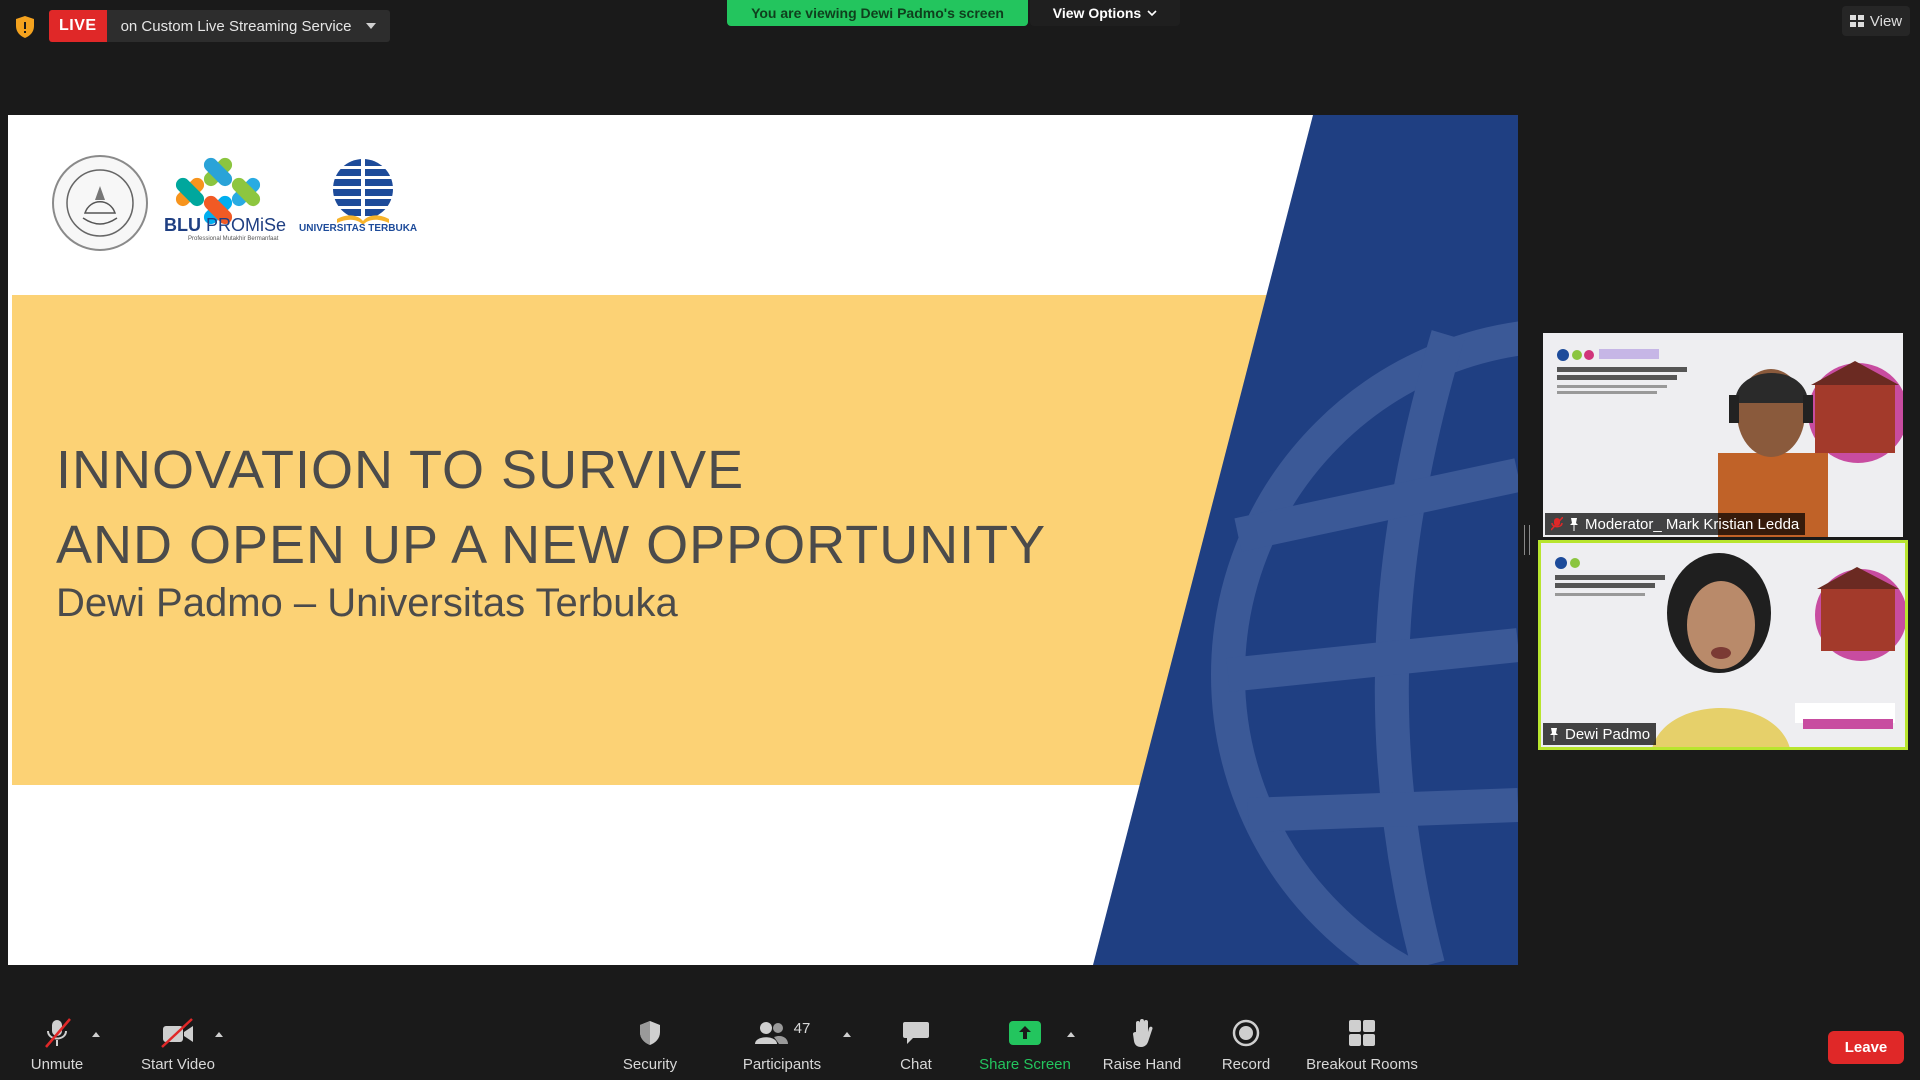 The image size is (1920, 1080). I want to click on share-options-caret, so click(1071, 1034).